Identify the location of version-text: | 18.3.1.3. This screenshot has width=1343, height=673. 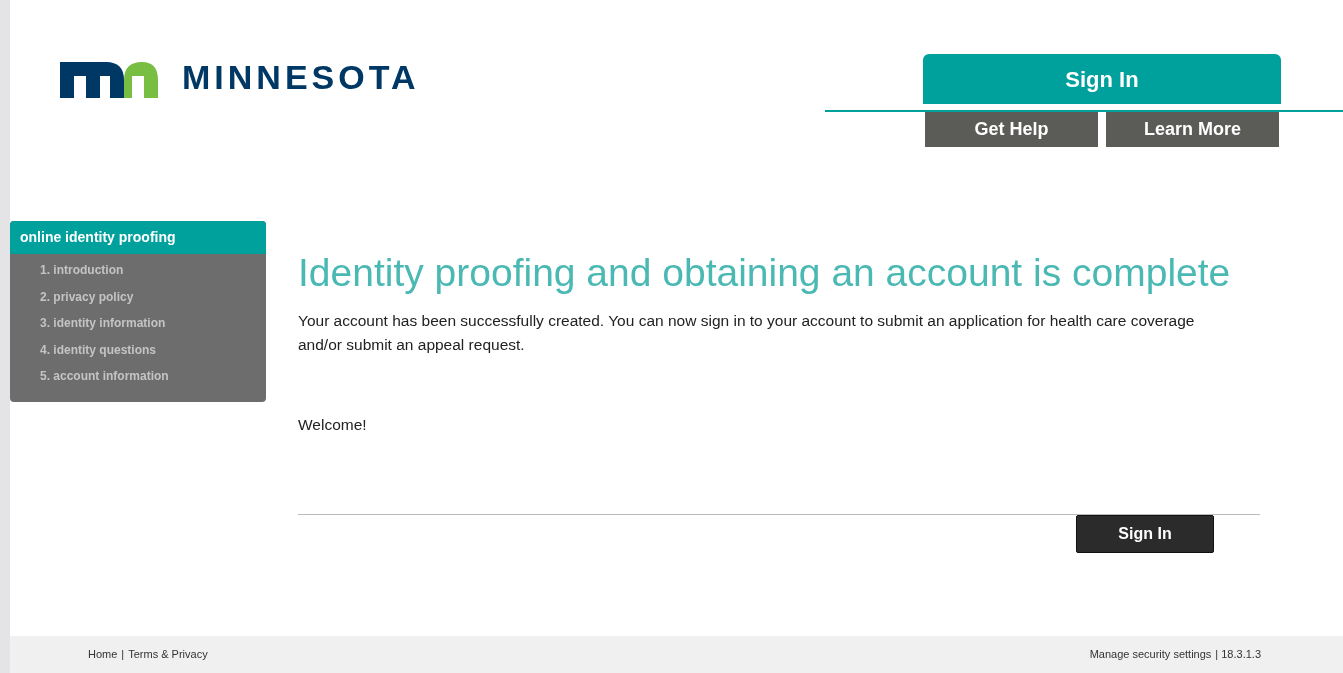
(1238, 655).